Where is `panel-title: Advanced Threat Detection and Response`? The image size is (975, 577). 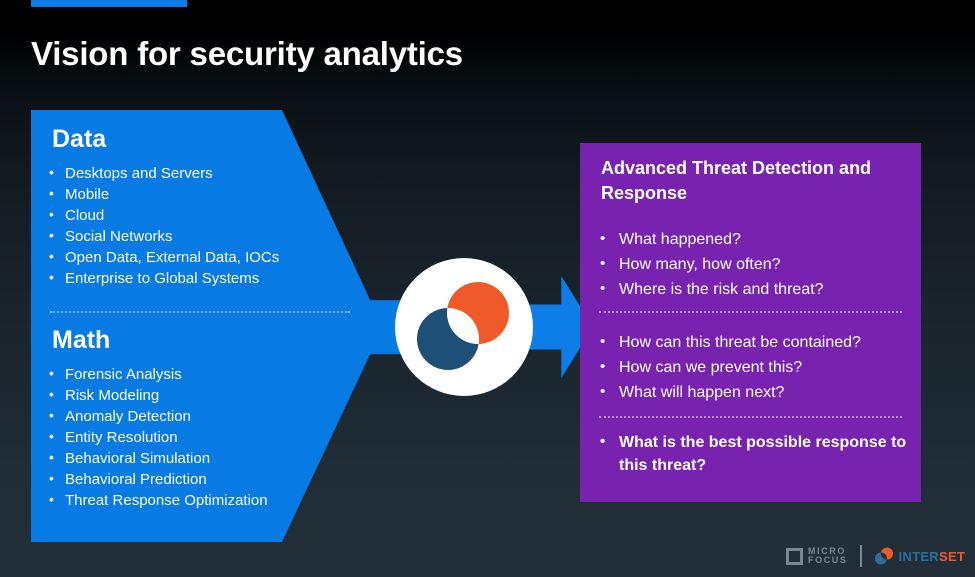
panel-title: Advanced Threat Detection and Response is located at coordinates (736, 180).